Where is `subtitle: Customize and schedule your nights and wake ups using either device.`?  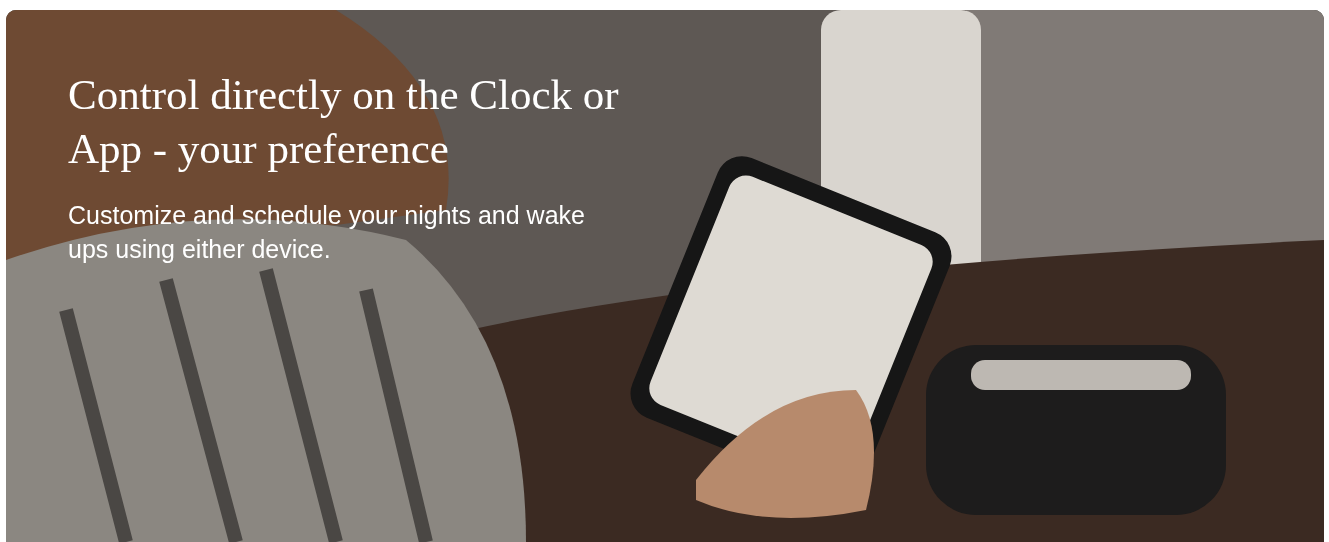 subtitle: Customize and schedule your nights and wake ups using either device. is located at coordinates (327, 232).